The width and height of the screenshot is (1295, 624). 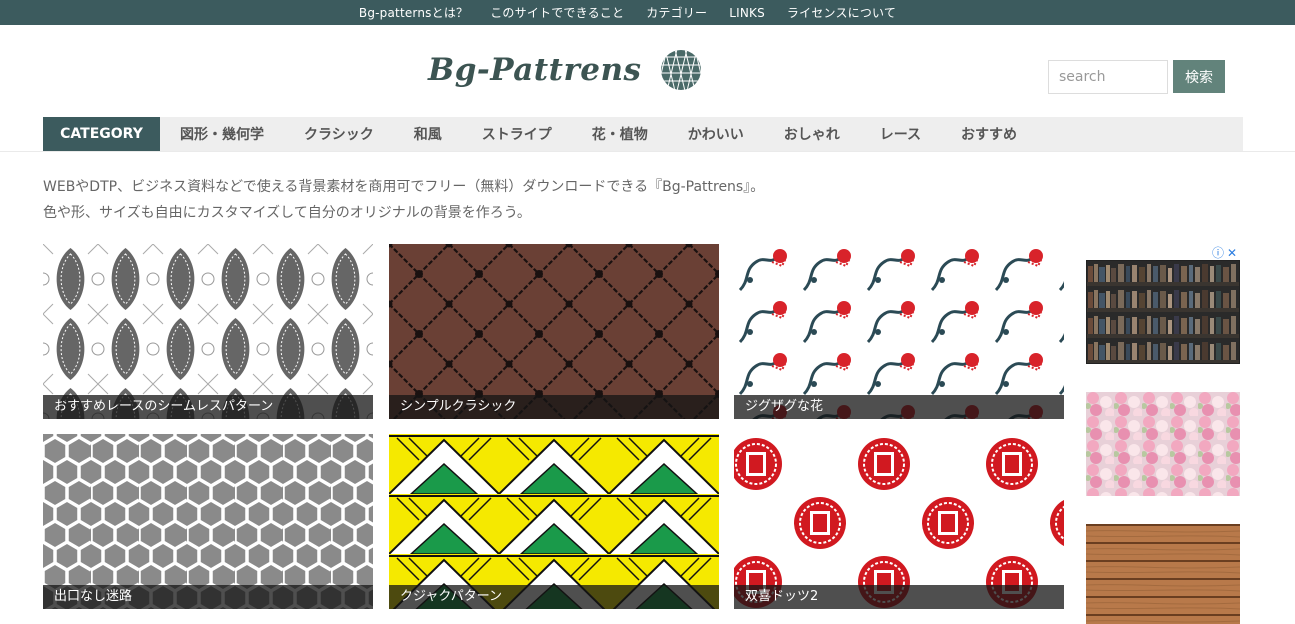 I want to click on flower-wall-photo-icon, so click(x=1163, y=444).